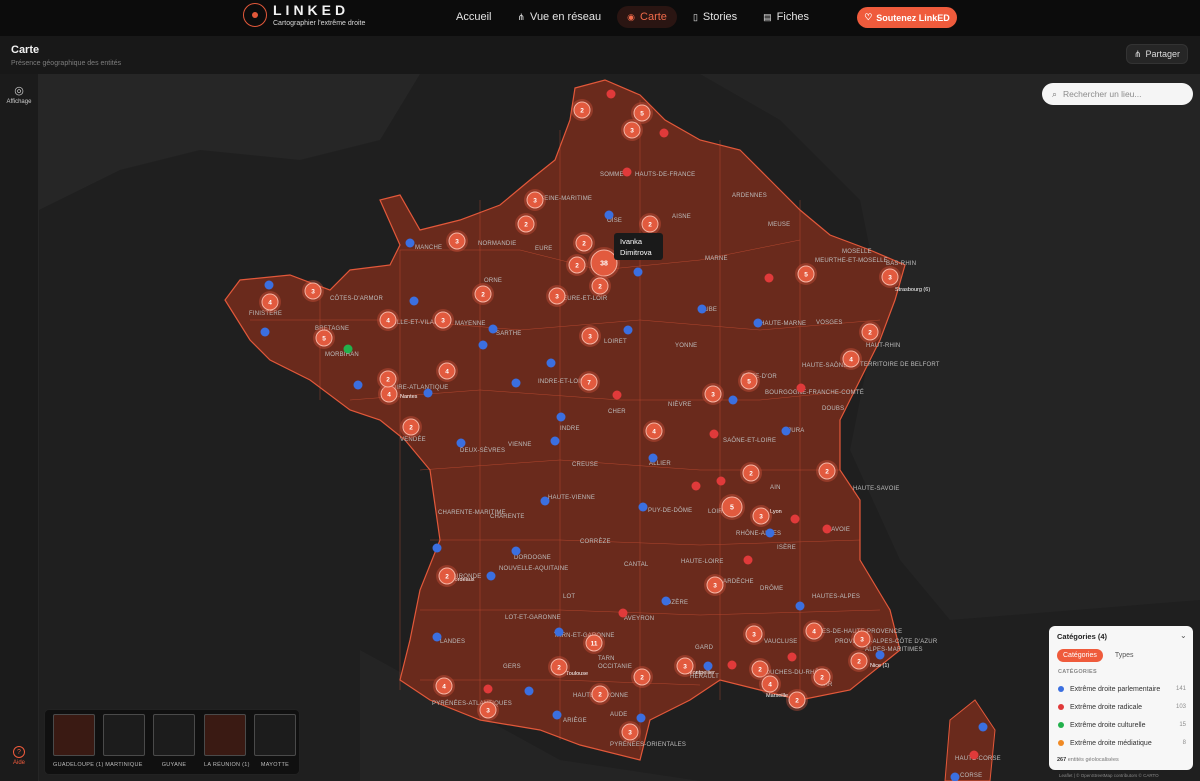  What do you see at coordinates (1122, 707) in the screenshot?
I see `legend-item: Extrême droite radicale 103` at bounding box center [1122, 707].